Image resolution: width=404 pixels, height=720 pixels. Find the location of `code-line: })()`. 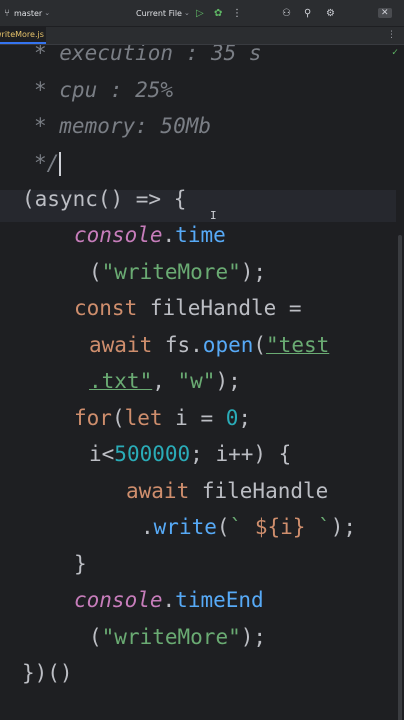

code-line: })() is located at coordinates (47, 673).